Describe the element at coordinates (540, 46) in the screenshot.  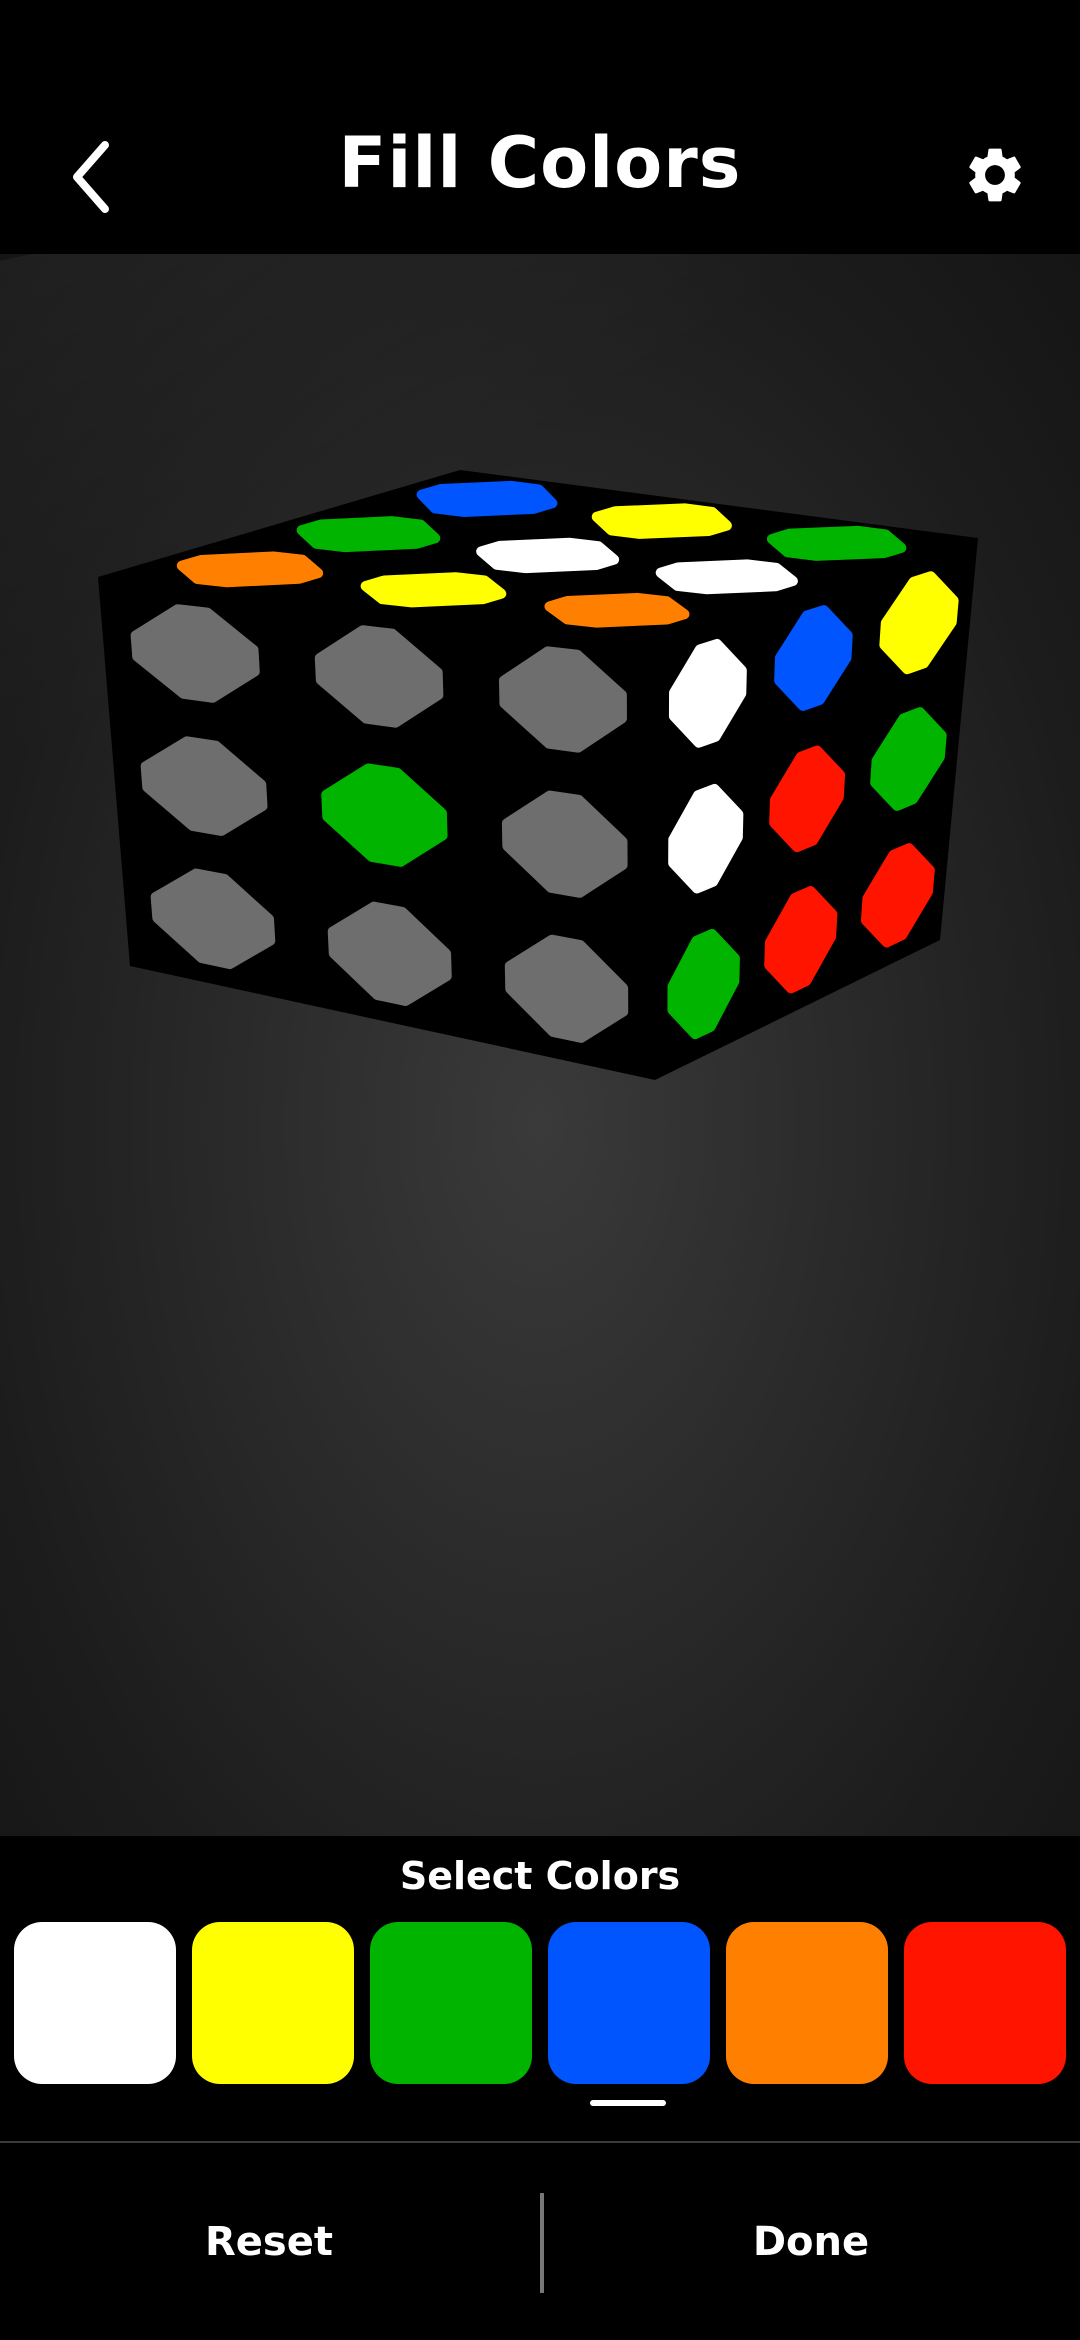
I see `status-bar` at that location.